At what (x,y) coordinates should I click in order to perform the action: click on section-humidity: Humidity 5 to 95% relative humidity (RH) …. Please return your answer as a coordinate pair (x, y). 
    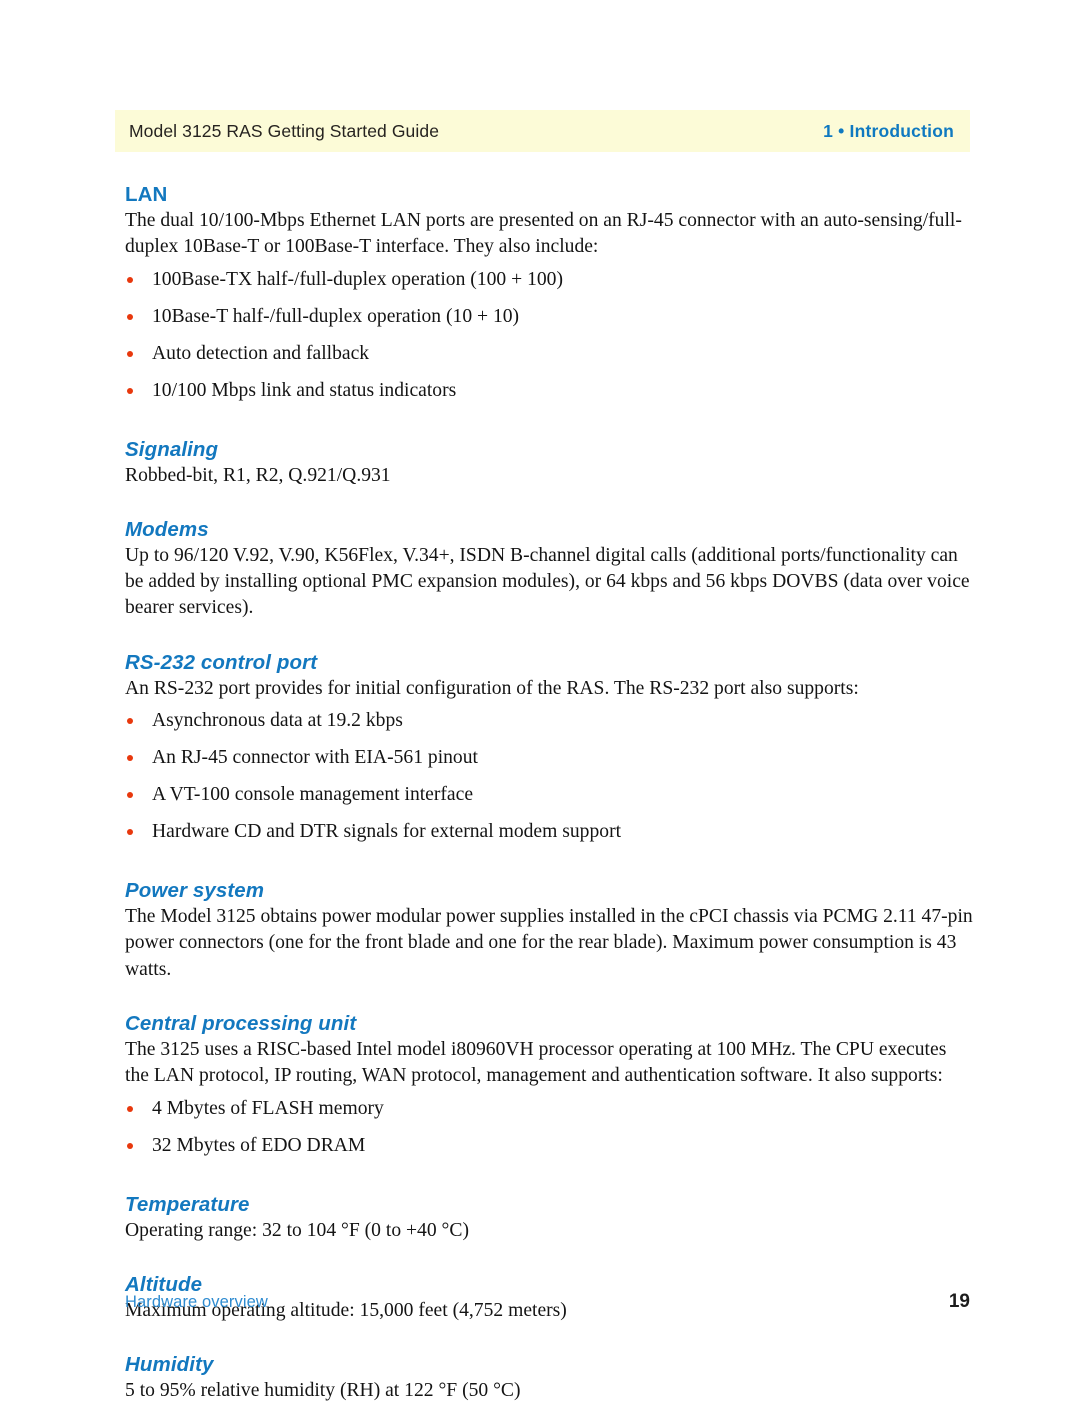
    Looking at the image, I should click on (549, 1378).